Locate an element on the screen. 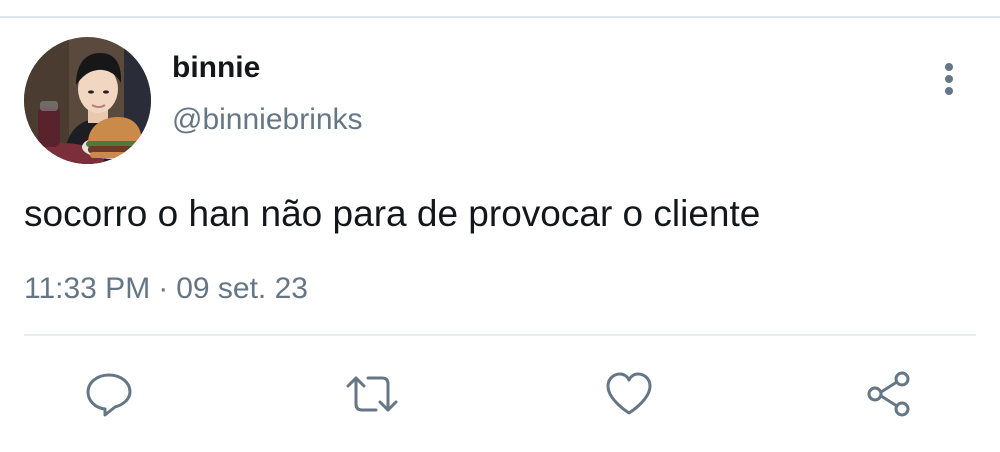  retweet-button is located at coordinates (371, 394).